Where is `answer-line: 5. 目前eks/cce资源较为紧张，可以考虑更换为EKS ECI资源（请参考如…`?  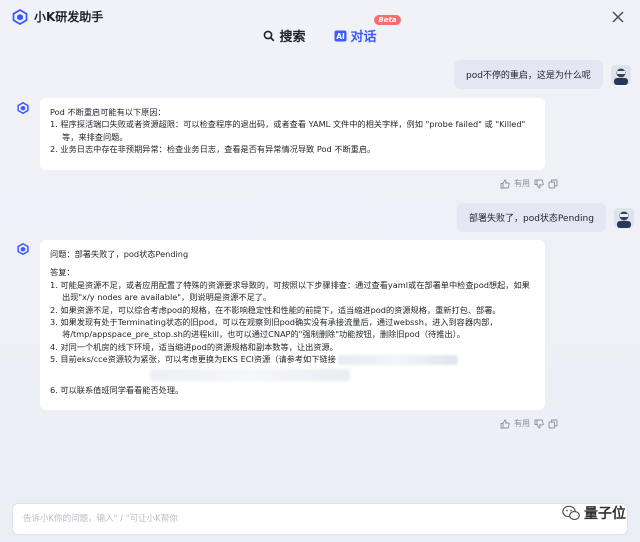 answer-line: 5. 目前eks/cce资源较为紧张，可以考虑更换为EKS ECI资源（请参考如… is located at coordinates (292, 359).